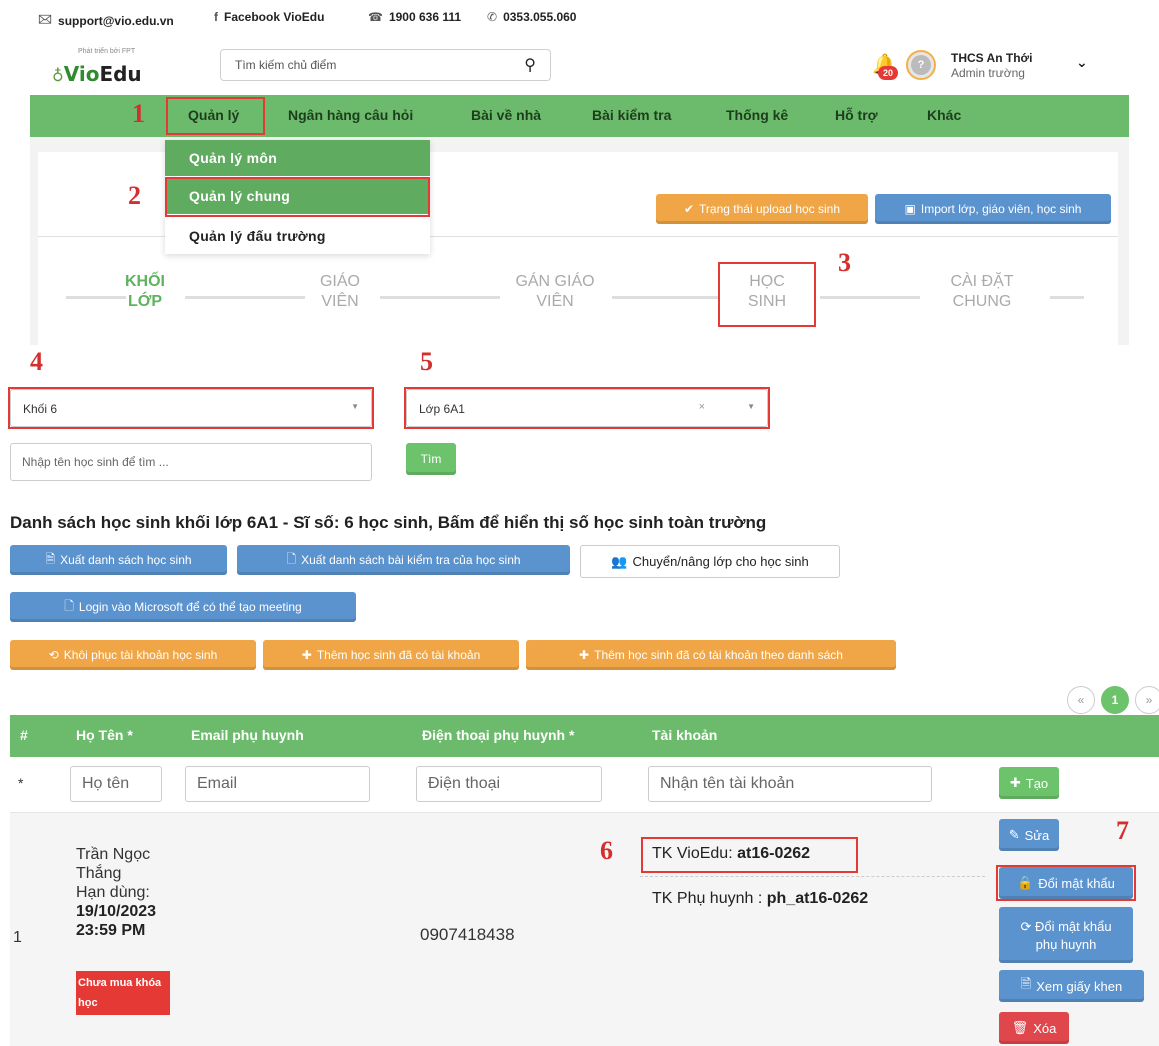 Image resolution: width=1159 pixels, height=1046 pixels. What do you see at coordinates (431, 459) in the screenshot?
I see `search-button: Tìm` at bounding box center [431, 459].